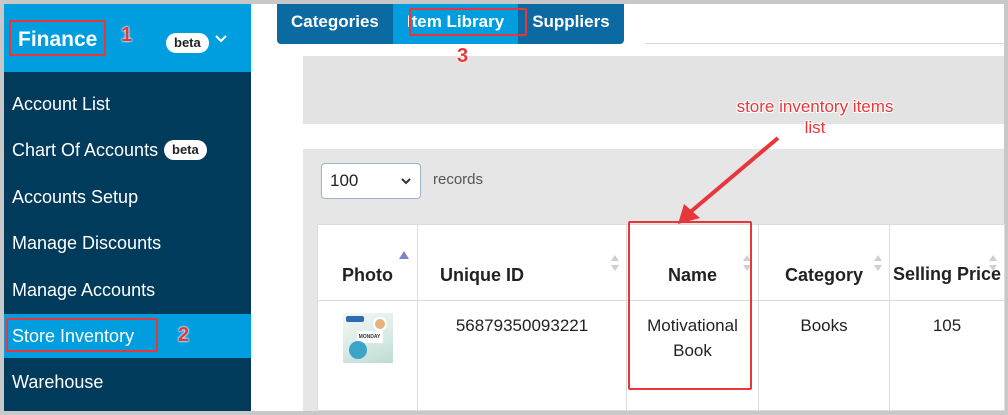 The height and width of the screenshot is (415, 1008). Describe the element at coordinates (729, 180) in the screenshot. I see `annotation-arrow-icon` at that location.